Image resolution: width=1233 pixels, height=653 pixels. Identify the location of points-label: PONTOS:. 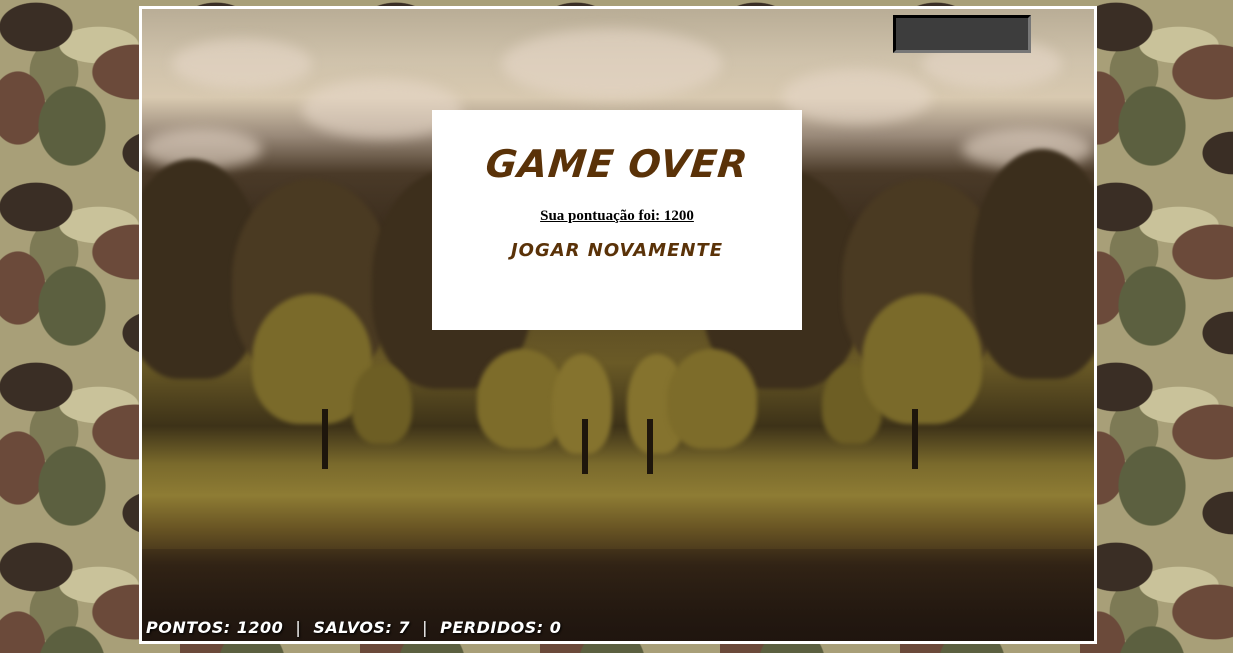
(188, 627).